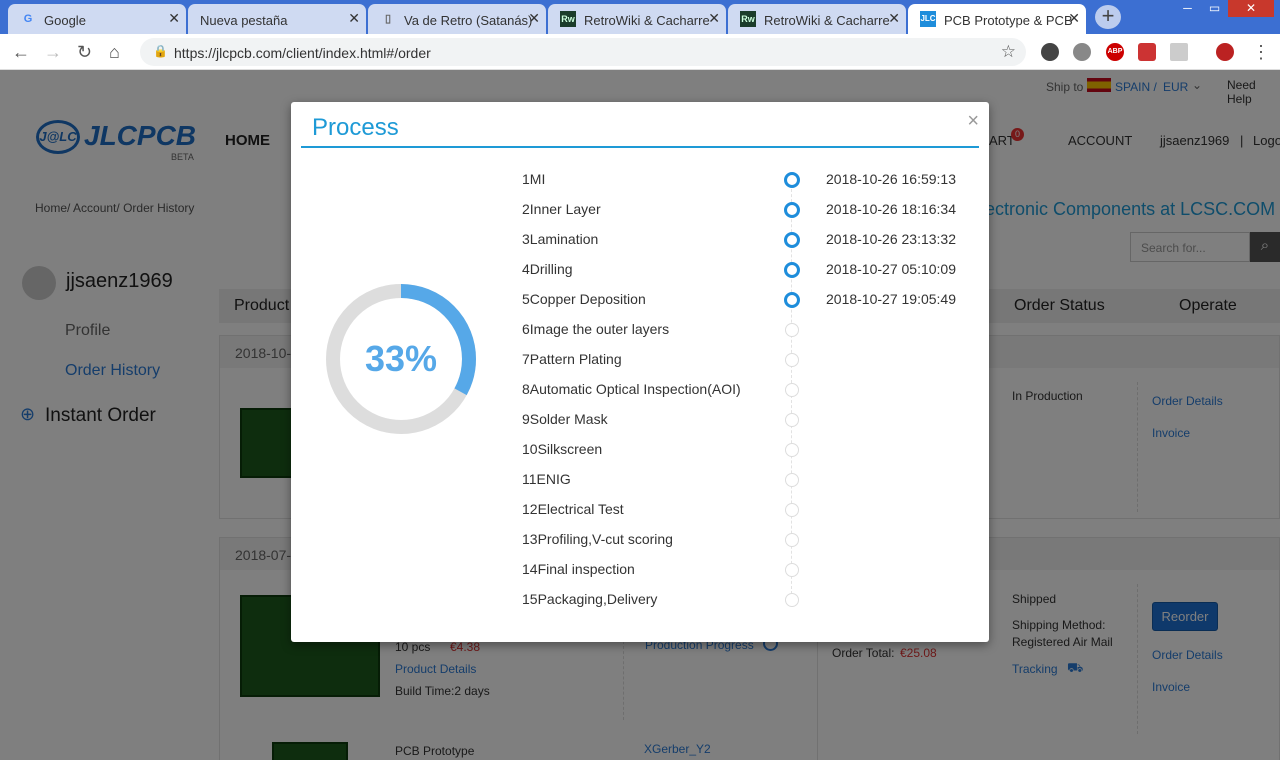  Describe the element at coordinates (28, 19) in the screenshot. I see `google-favicon-icon: G` at that location.